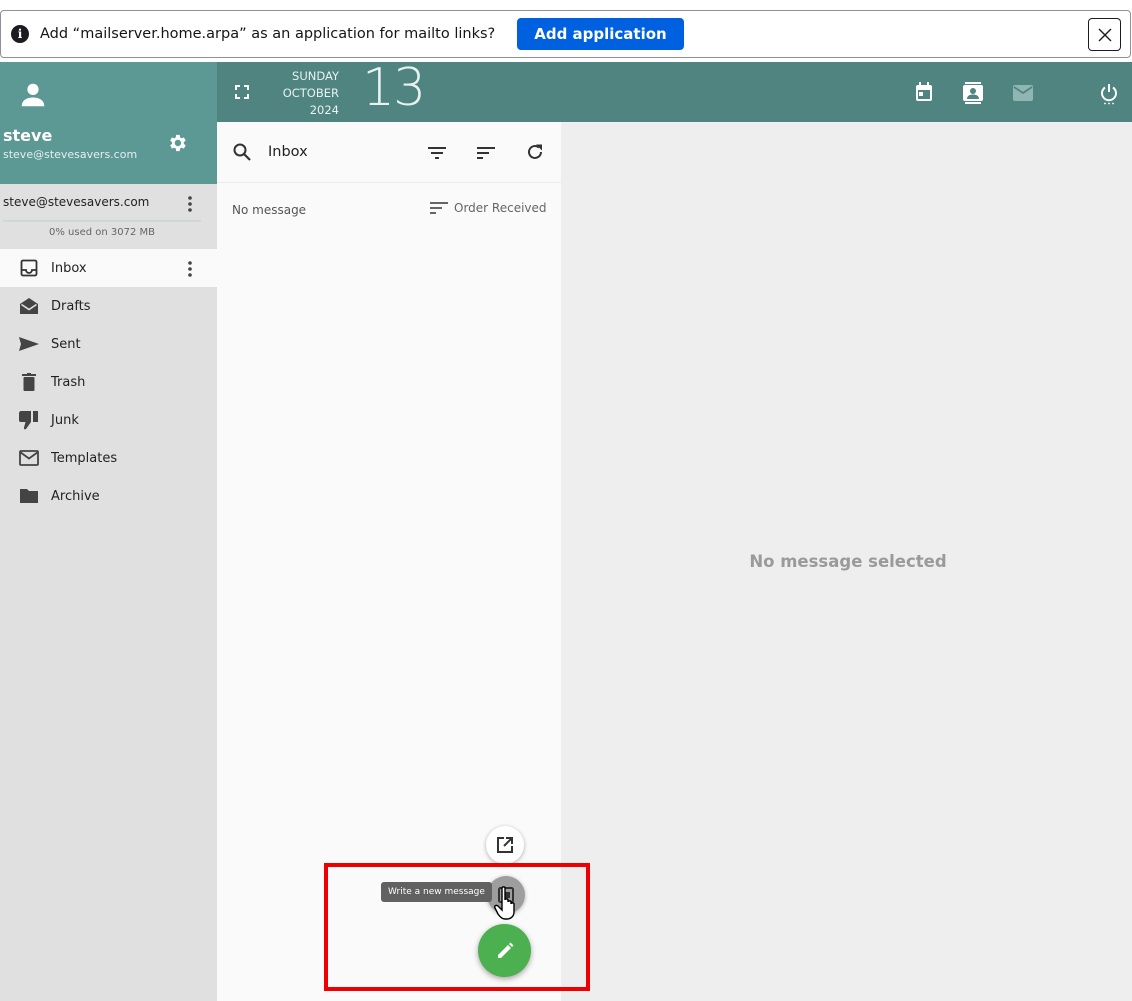 The height and width of the screenshot is (1001, 1132). What do you see at coordinates (500, 208) in the screenshot?
I see `sort-order-label: Order Received` at bounding box center [500, 208].